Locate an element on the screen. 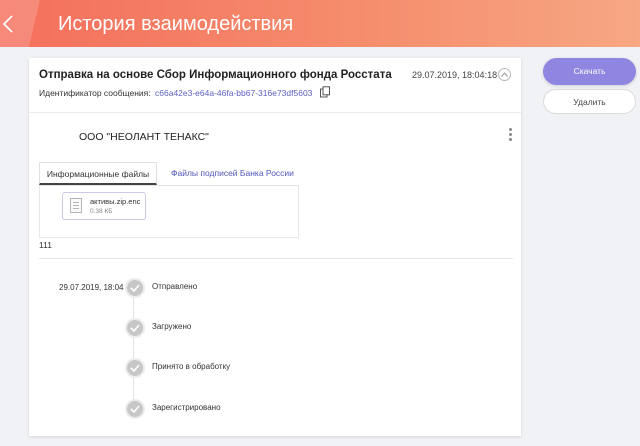  chevron-left-icon is located at coordinates (7, 24).